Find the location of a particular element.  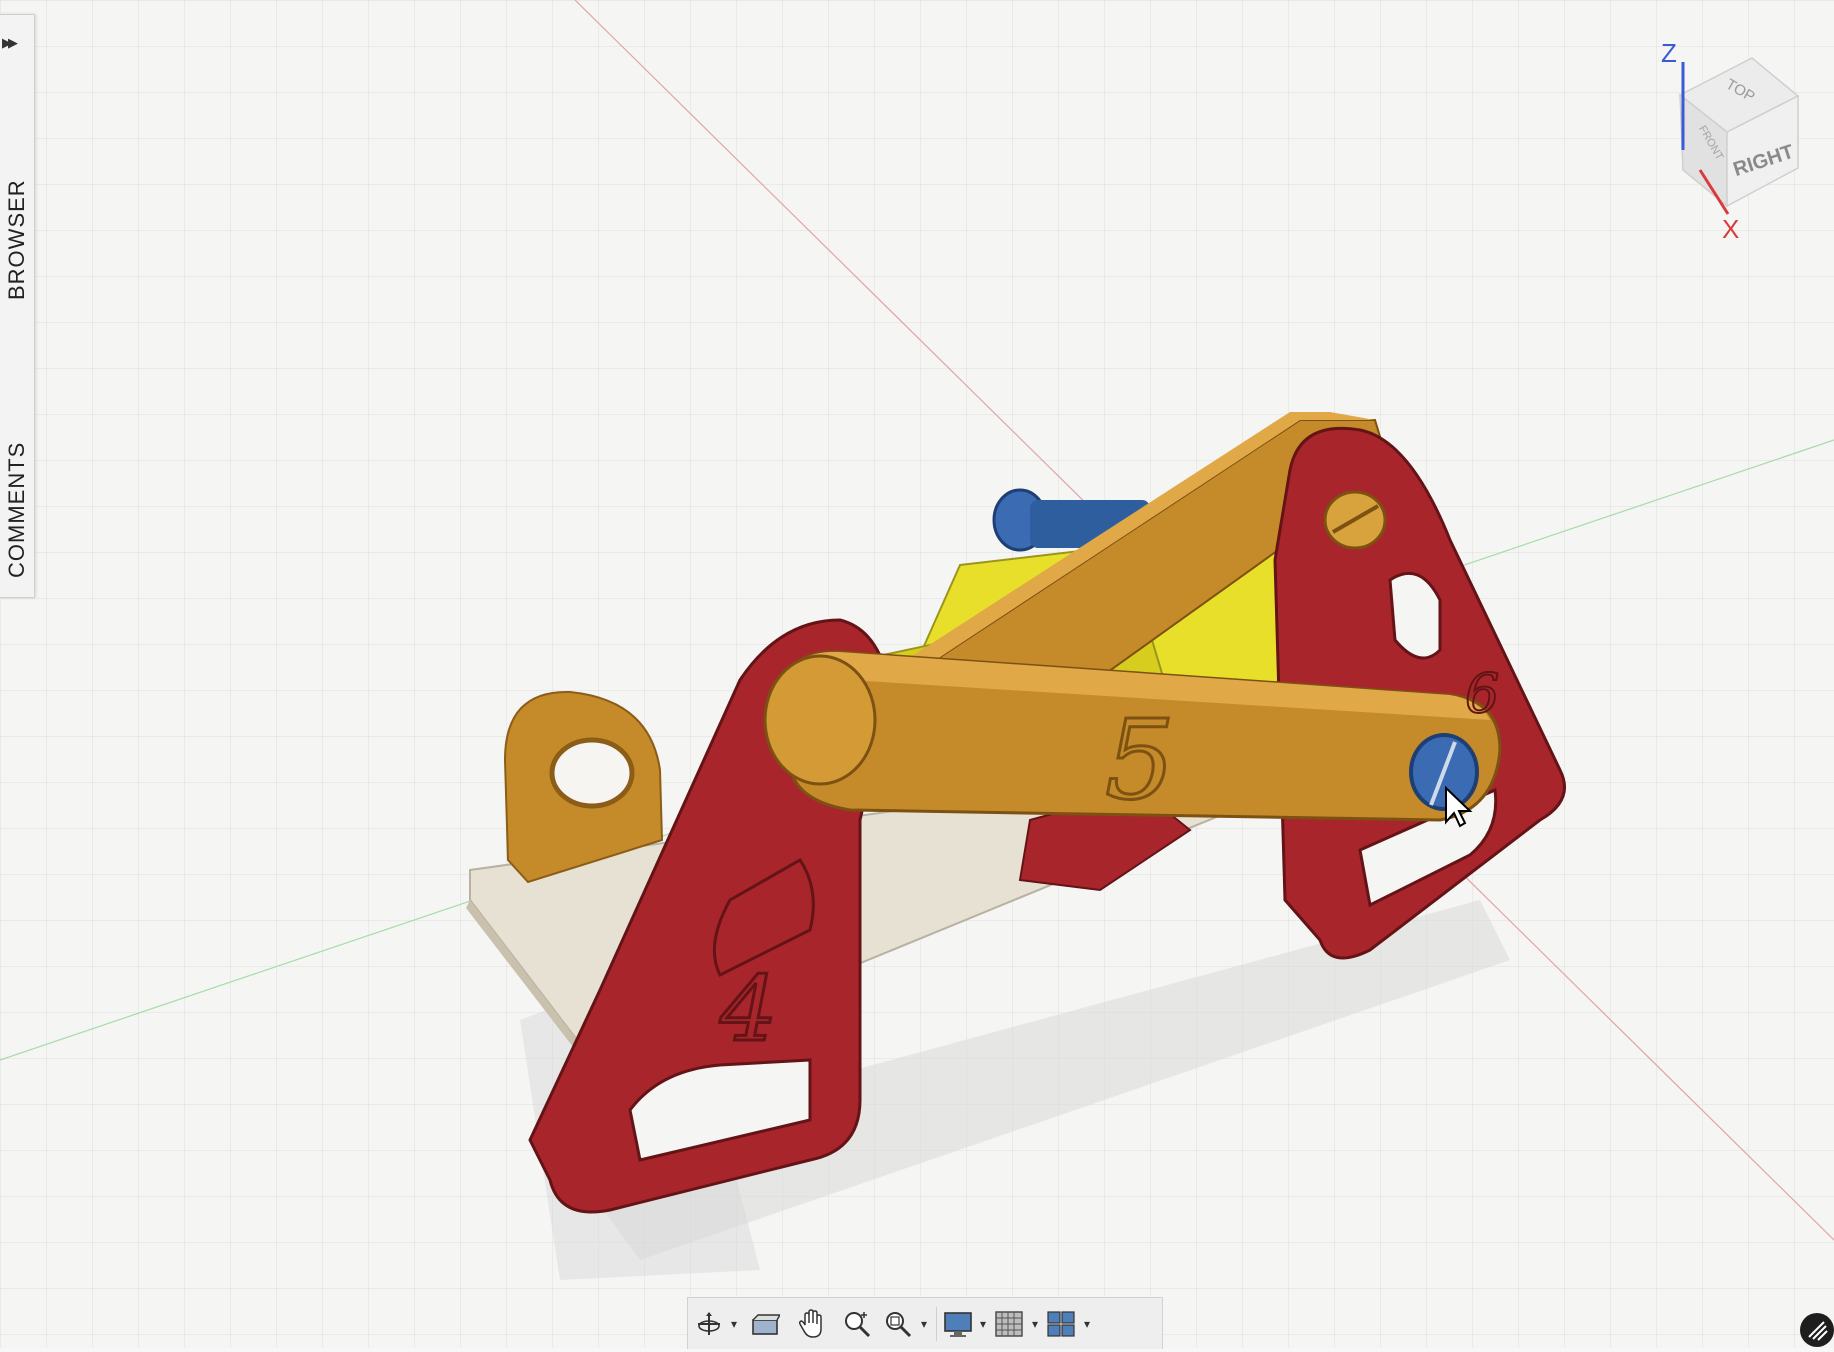

viewports-icon is located at coordinates (1061, 1323).